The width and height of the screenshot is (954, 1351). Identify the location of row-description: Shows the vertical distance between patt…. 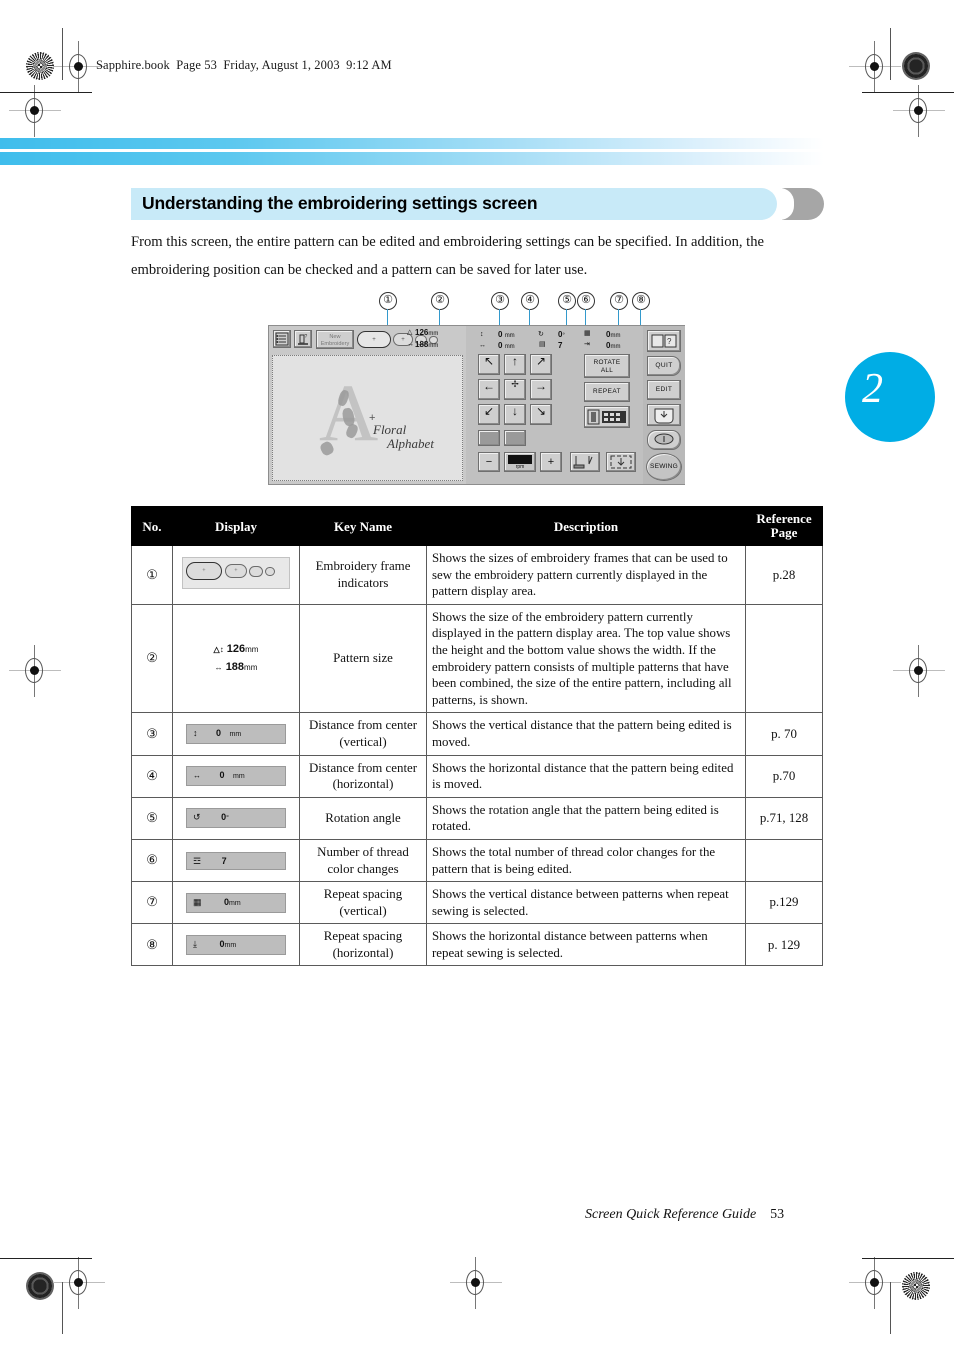
(586, 903).